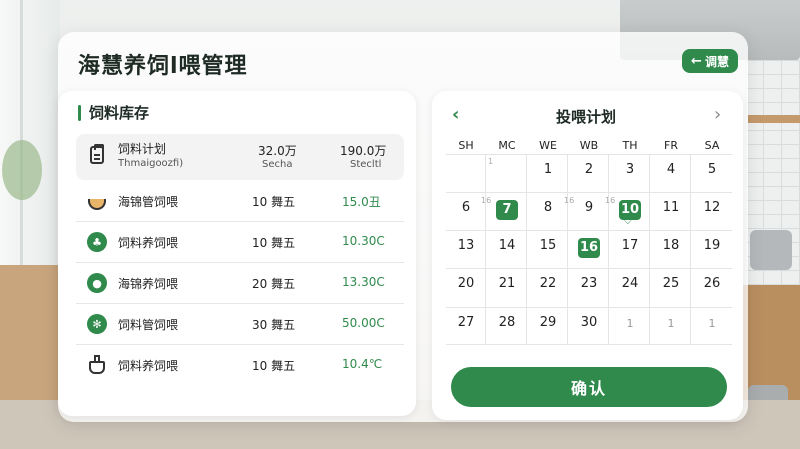  Describe the element at coordinates (589, 248) in the screenshot. I see `calendar-day: 16` at that location.